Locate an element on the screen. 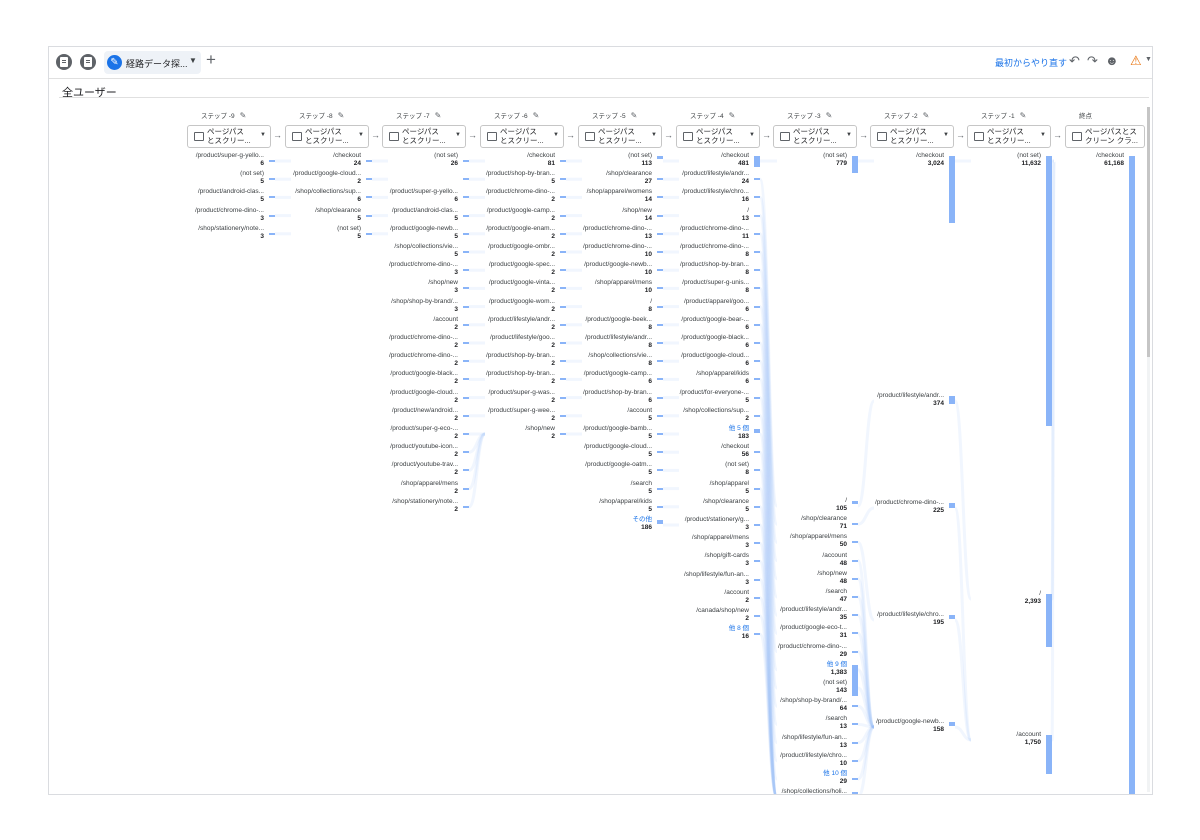 The height and width of the screenshot is (840, 1200). path-node: /product/google-camp... 2 is located at coordinates (521, 215).